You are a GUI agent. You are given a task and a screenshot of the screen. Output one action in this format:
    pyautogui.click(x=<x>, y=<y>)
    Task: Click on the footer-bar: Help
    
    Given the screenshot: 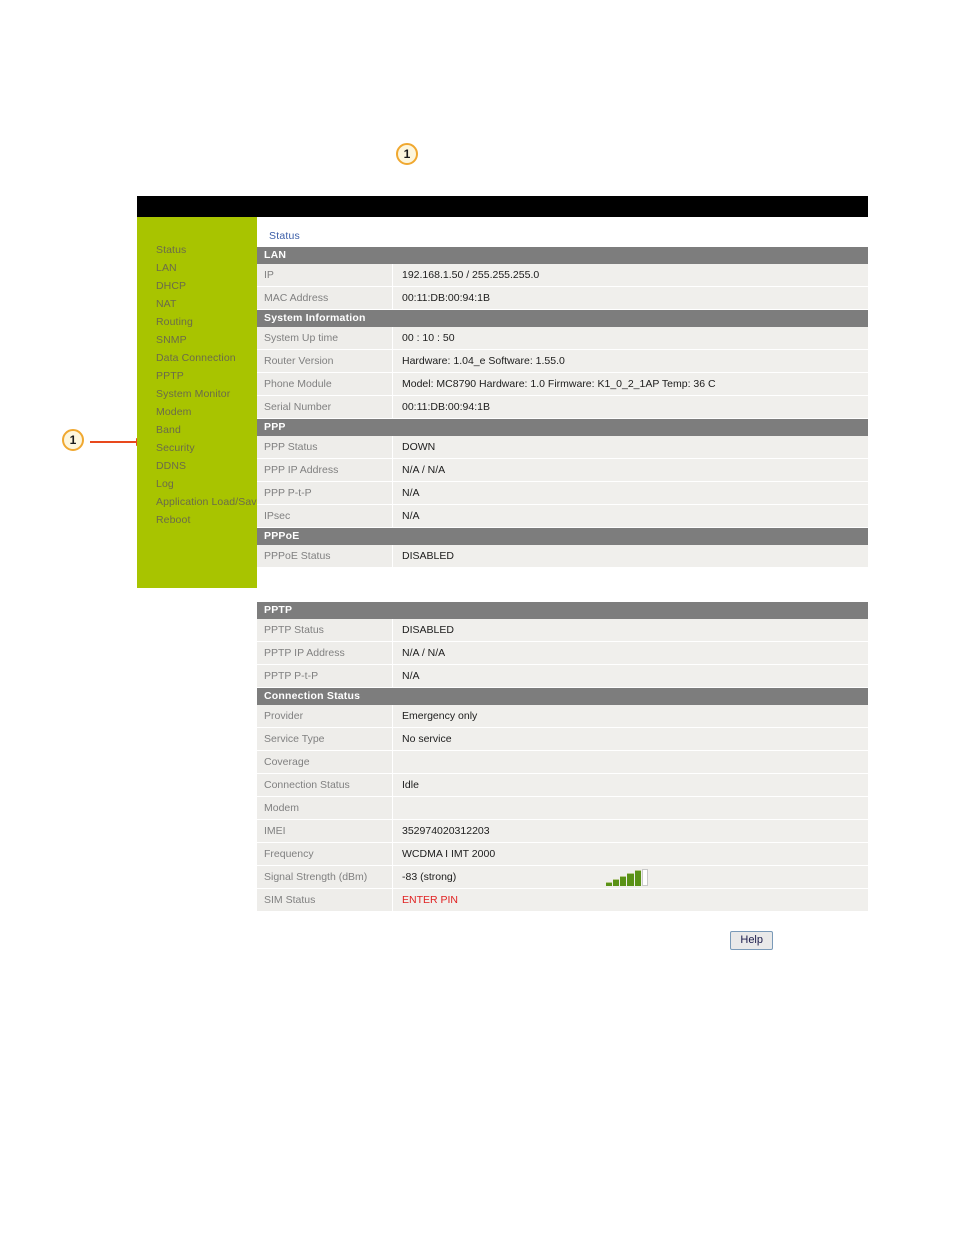 What is the action you would take?
    pyautogui.click(x=502, y=940)
    